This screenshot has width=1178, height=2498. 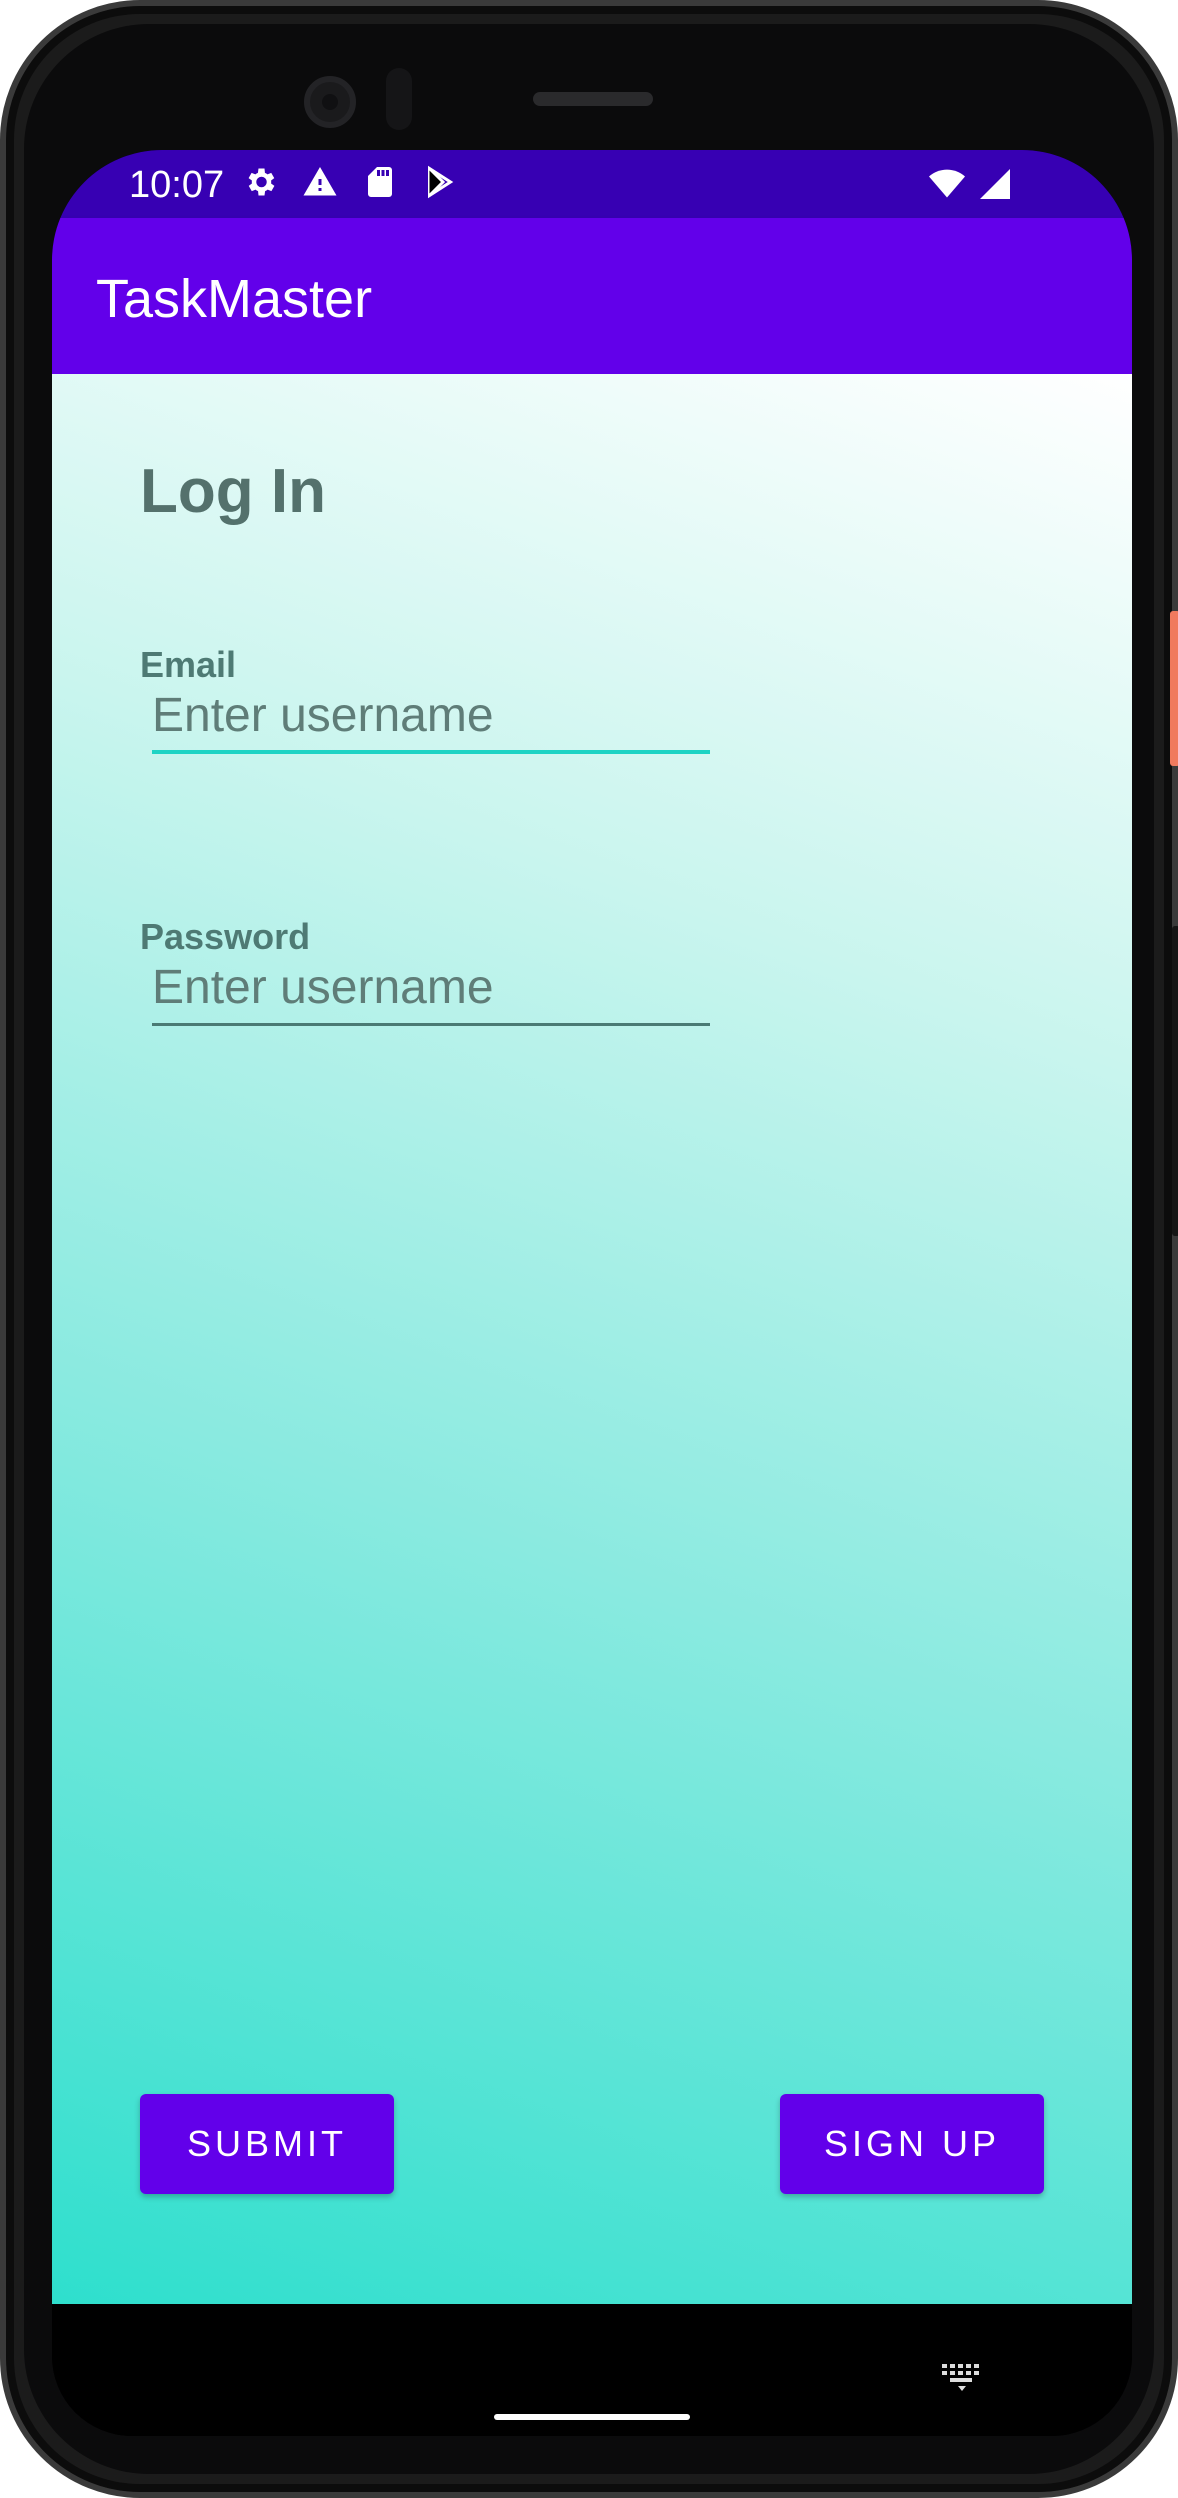 I want to click on email-label: Email, so click(x=188, y=664).